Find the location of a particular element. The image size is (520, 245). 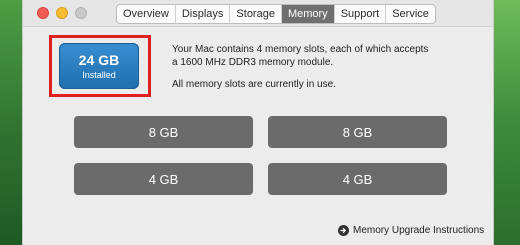

memory-slot-4: 4 GB is located at coordinates (357, 179).